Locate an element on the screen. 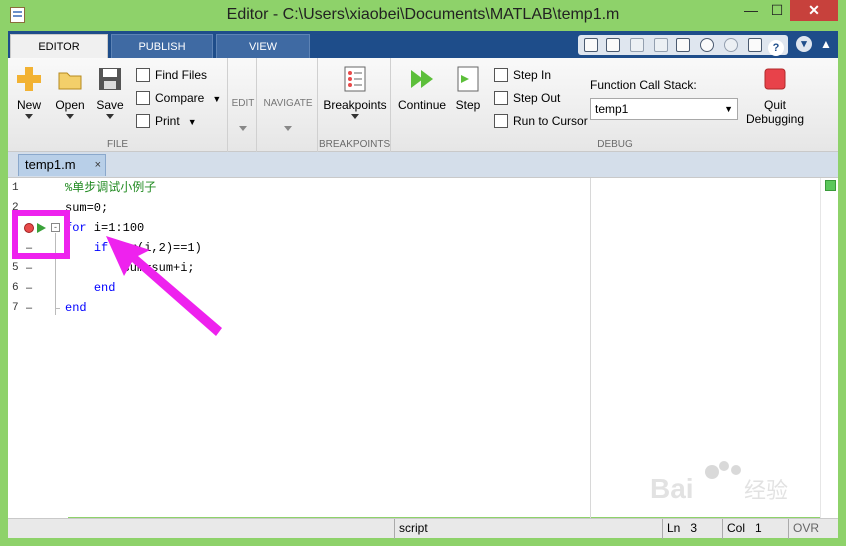 The image size is (846, 546). col-label: Col is located at coordinates (736, 528).